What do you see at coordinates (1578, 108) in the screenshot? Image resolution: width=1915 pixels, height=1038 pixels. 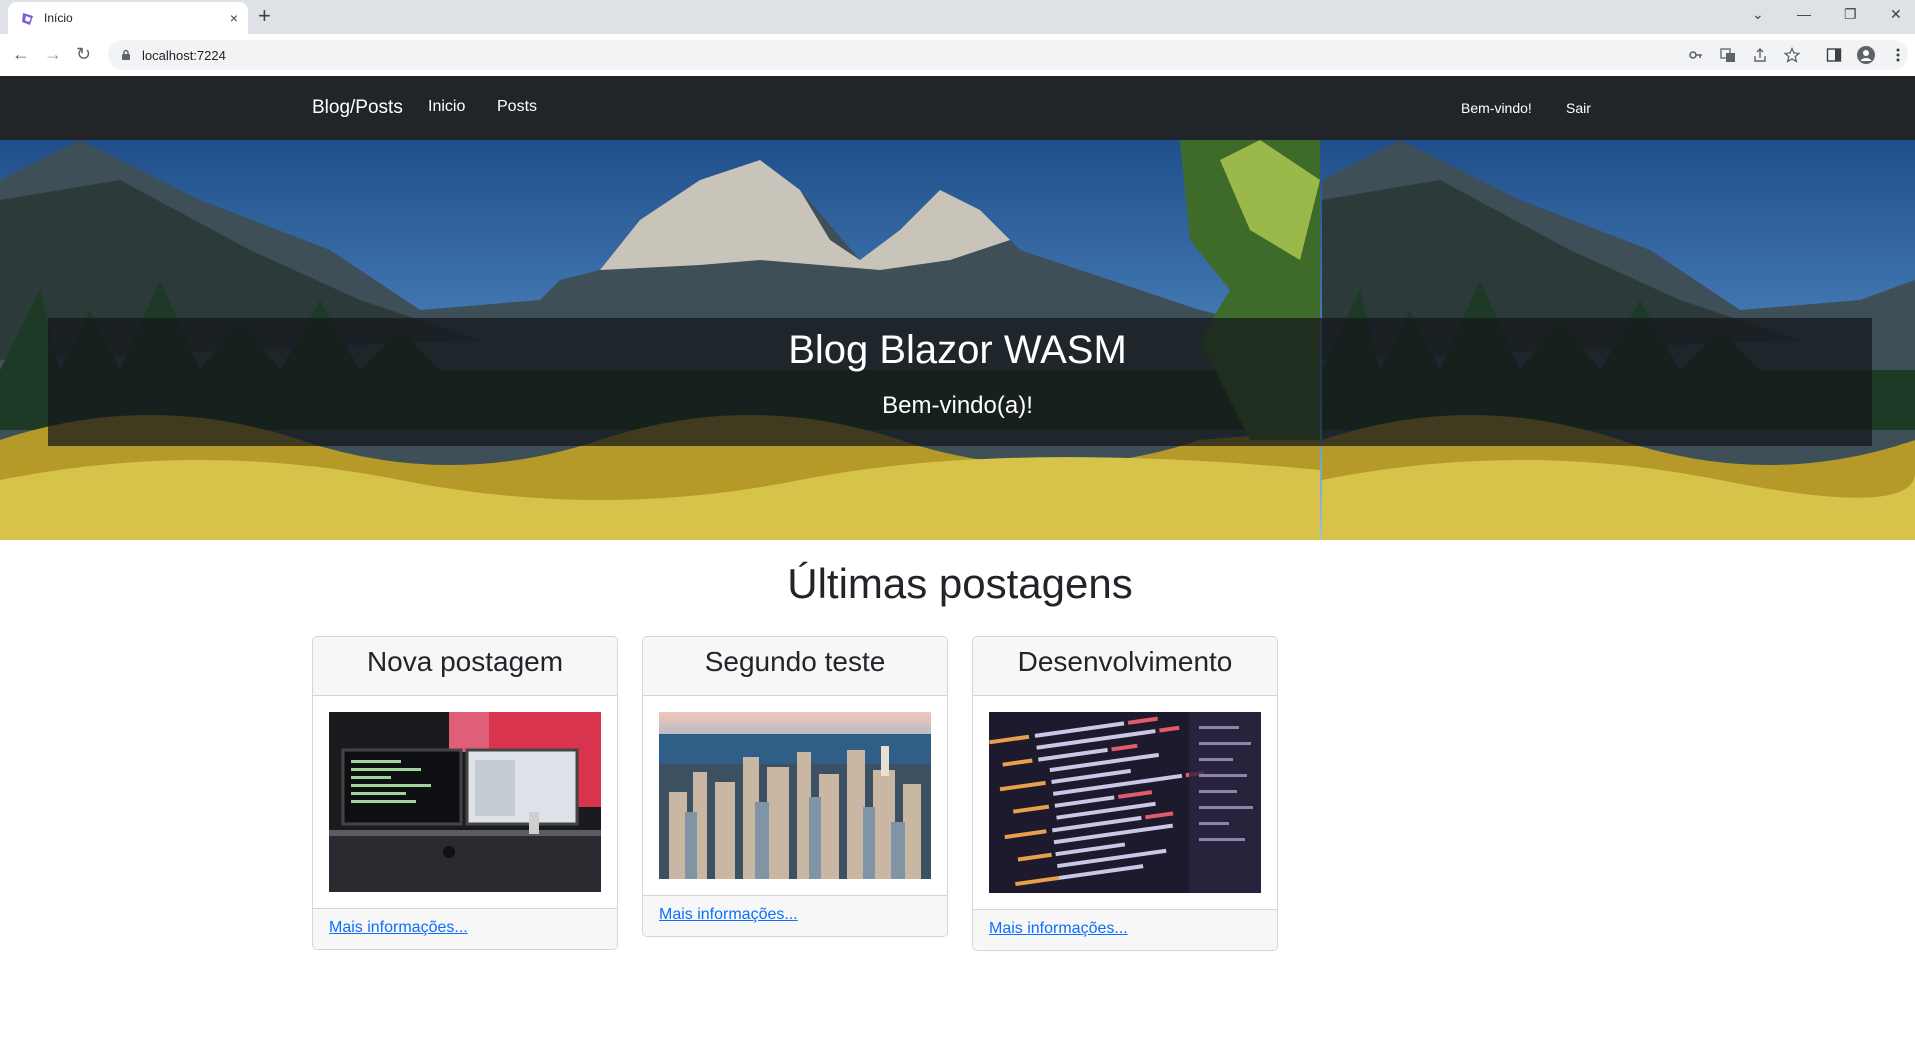 I see `nav-logout-link: Sair` at bounding box center [1578, 108].